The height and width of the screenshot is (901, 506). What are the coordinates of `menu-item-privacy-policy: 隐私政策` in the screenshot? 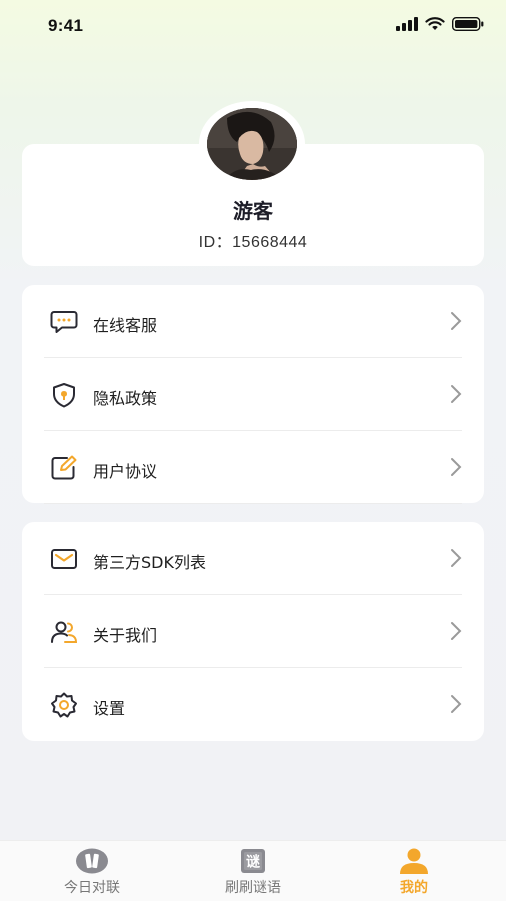 It's located at (253, 394).